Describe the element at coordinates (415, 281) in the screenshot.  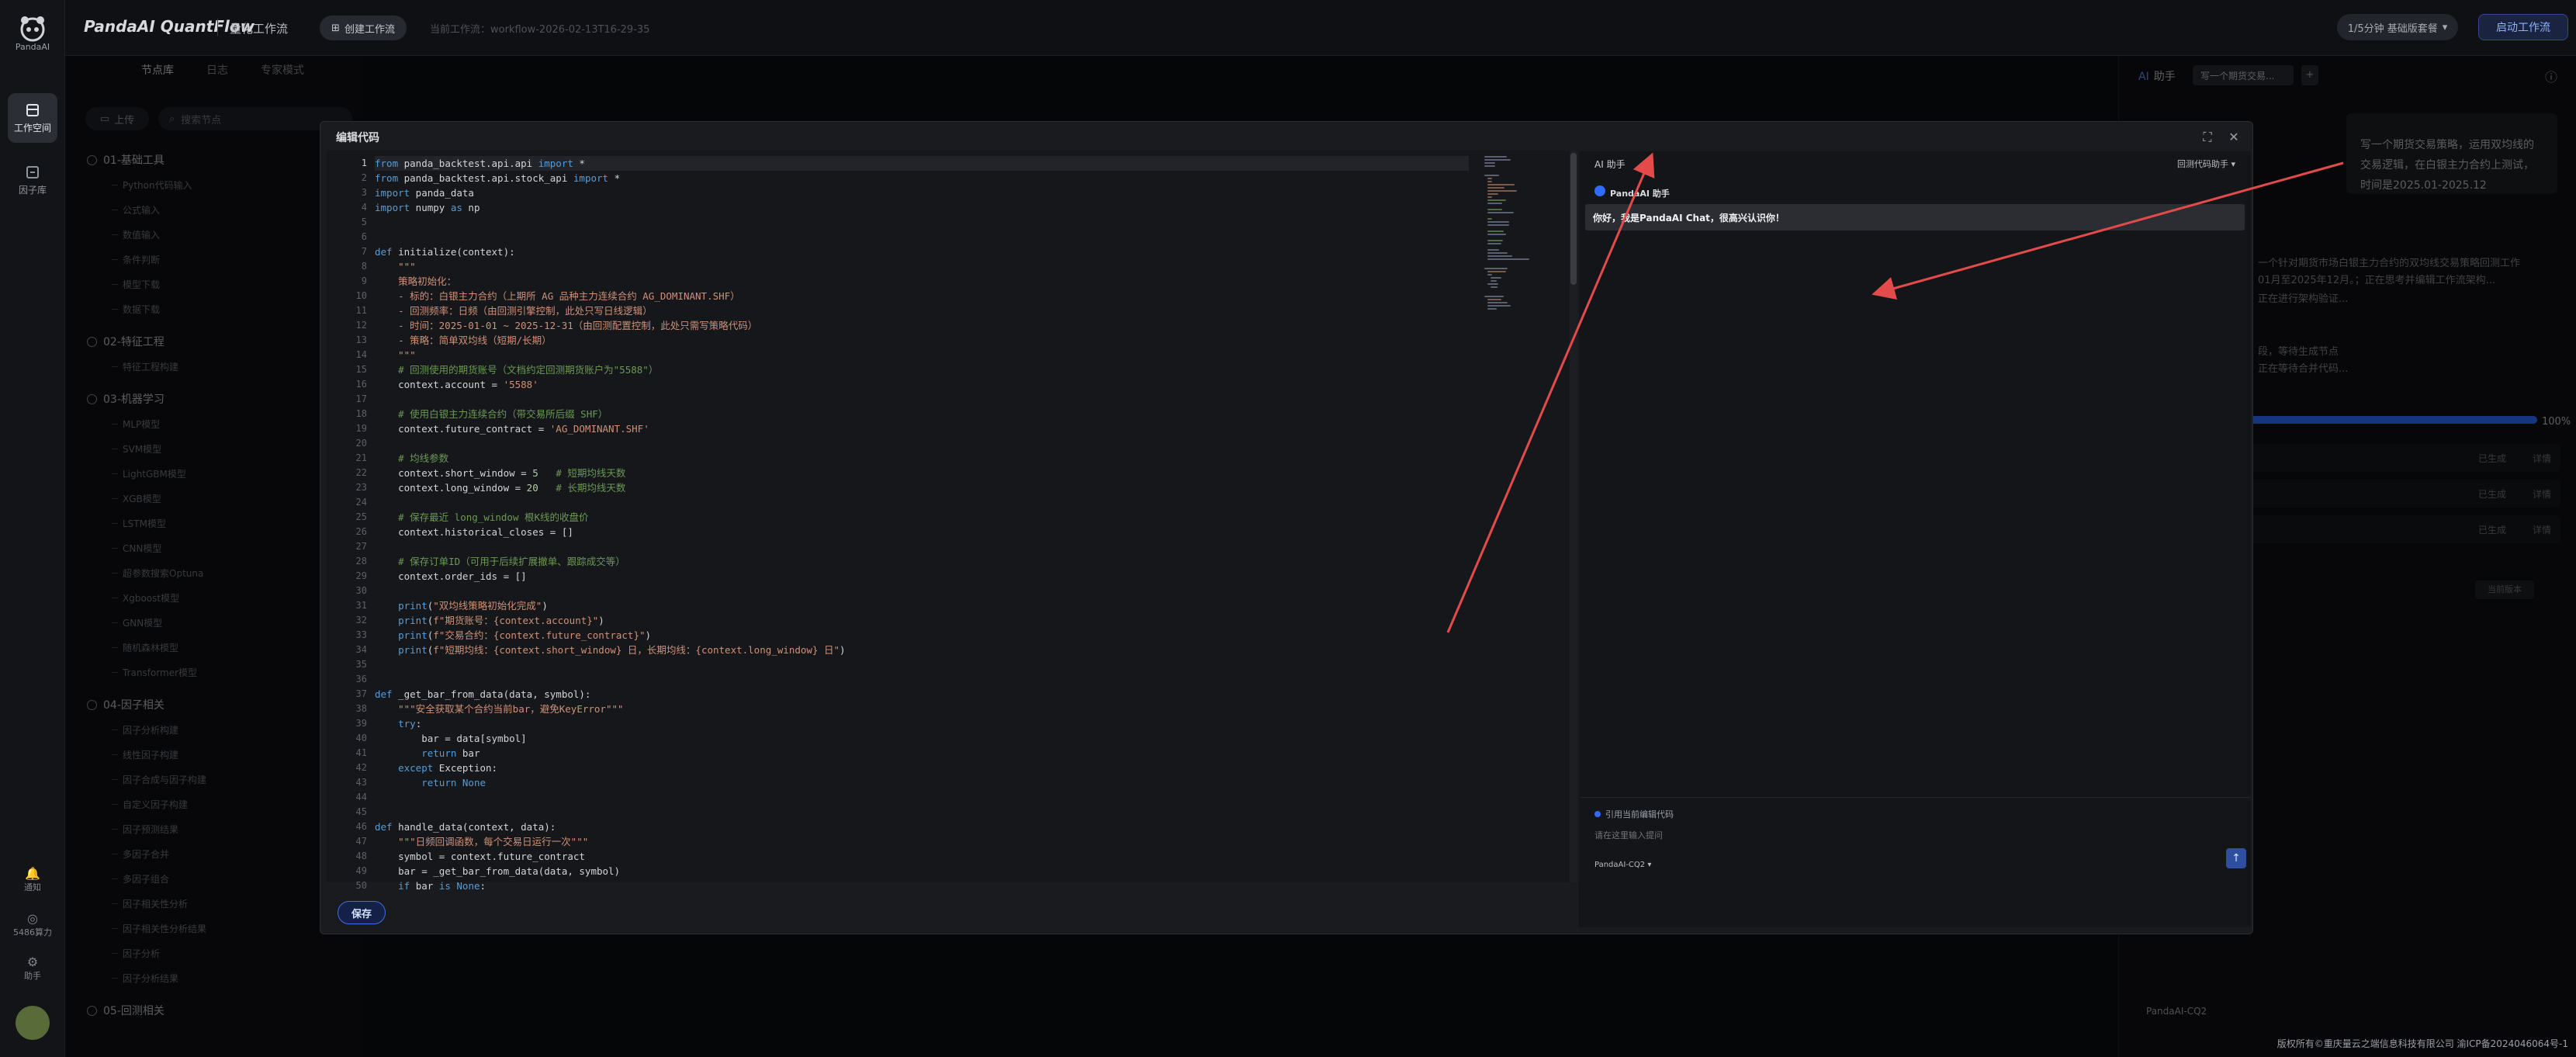
I see `code-line: 策略初始化：` at that location.